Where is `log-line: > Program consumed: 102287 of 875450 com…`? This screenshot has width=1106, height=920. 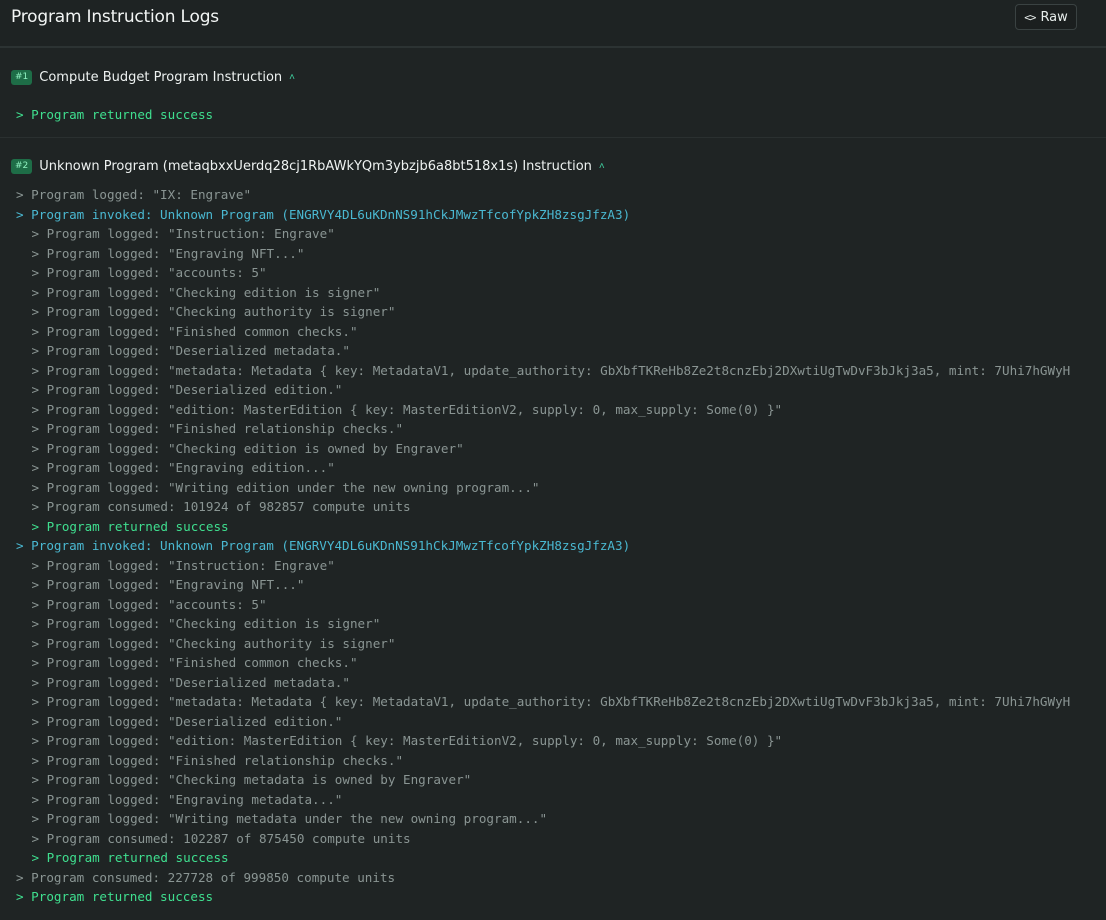 log-line: > Program consumed: 102287 of 875450 com… is located at coordinates (543, 839).